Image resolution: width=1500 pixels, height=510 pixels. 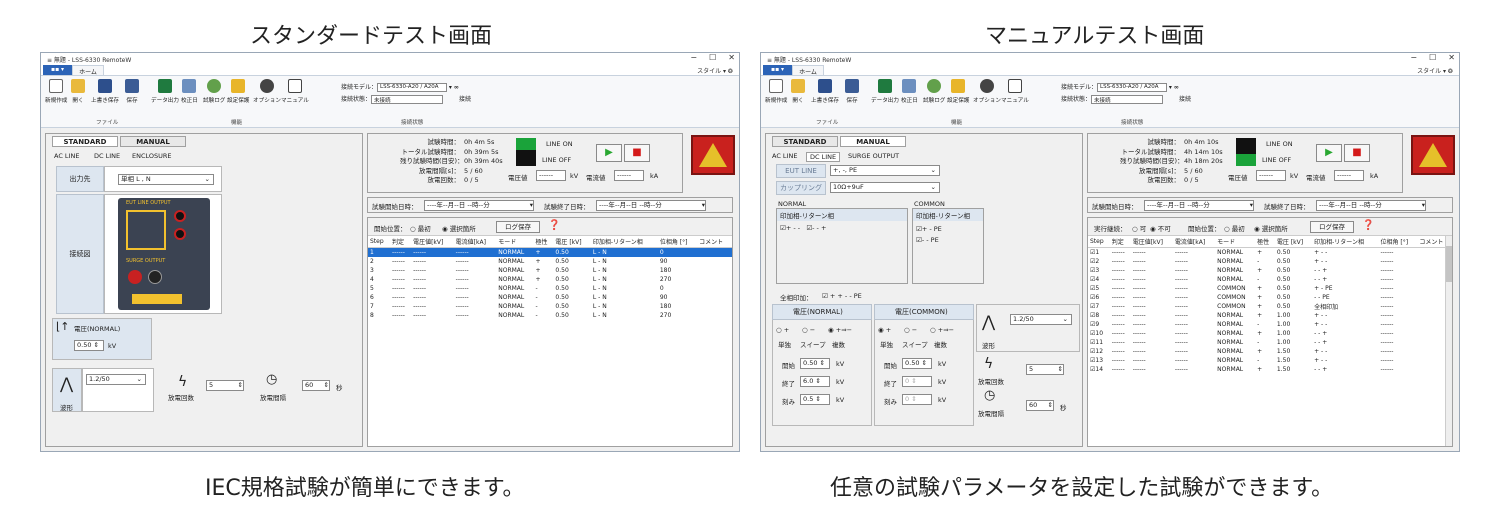 I want to click on normal-item: ☑- - +, so click(x=816, y=228).